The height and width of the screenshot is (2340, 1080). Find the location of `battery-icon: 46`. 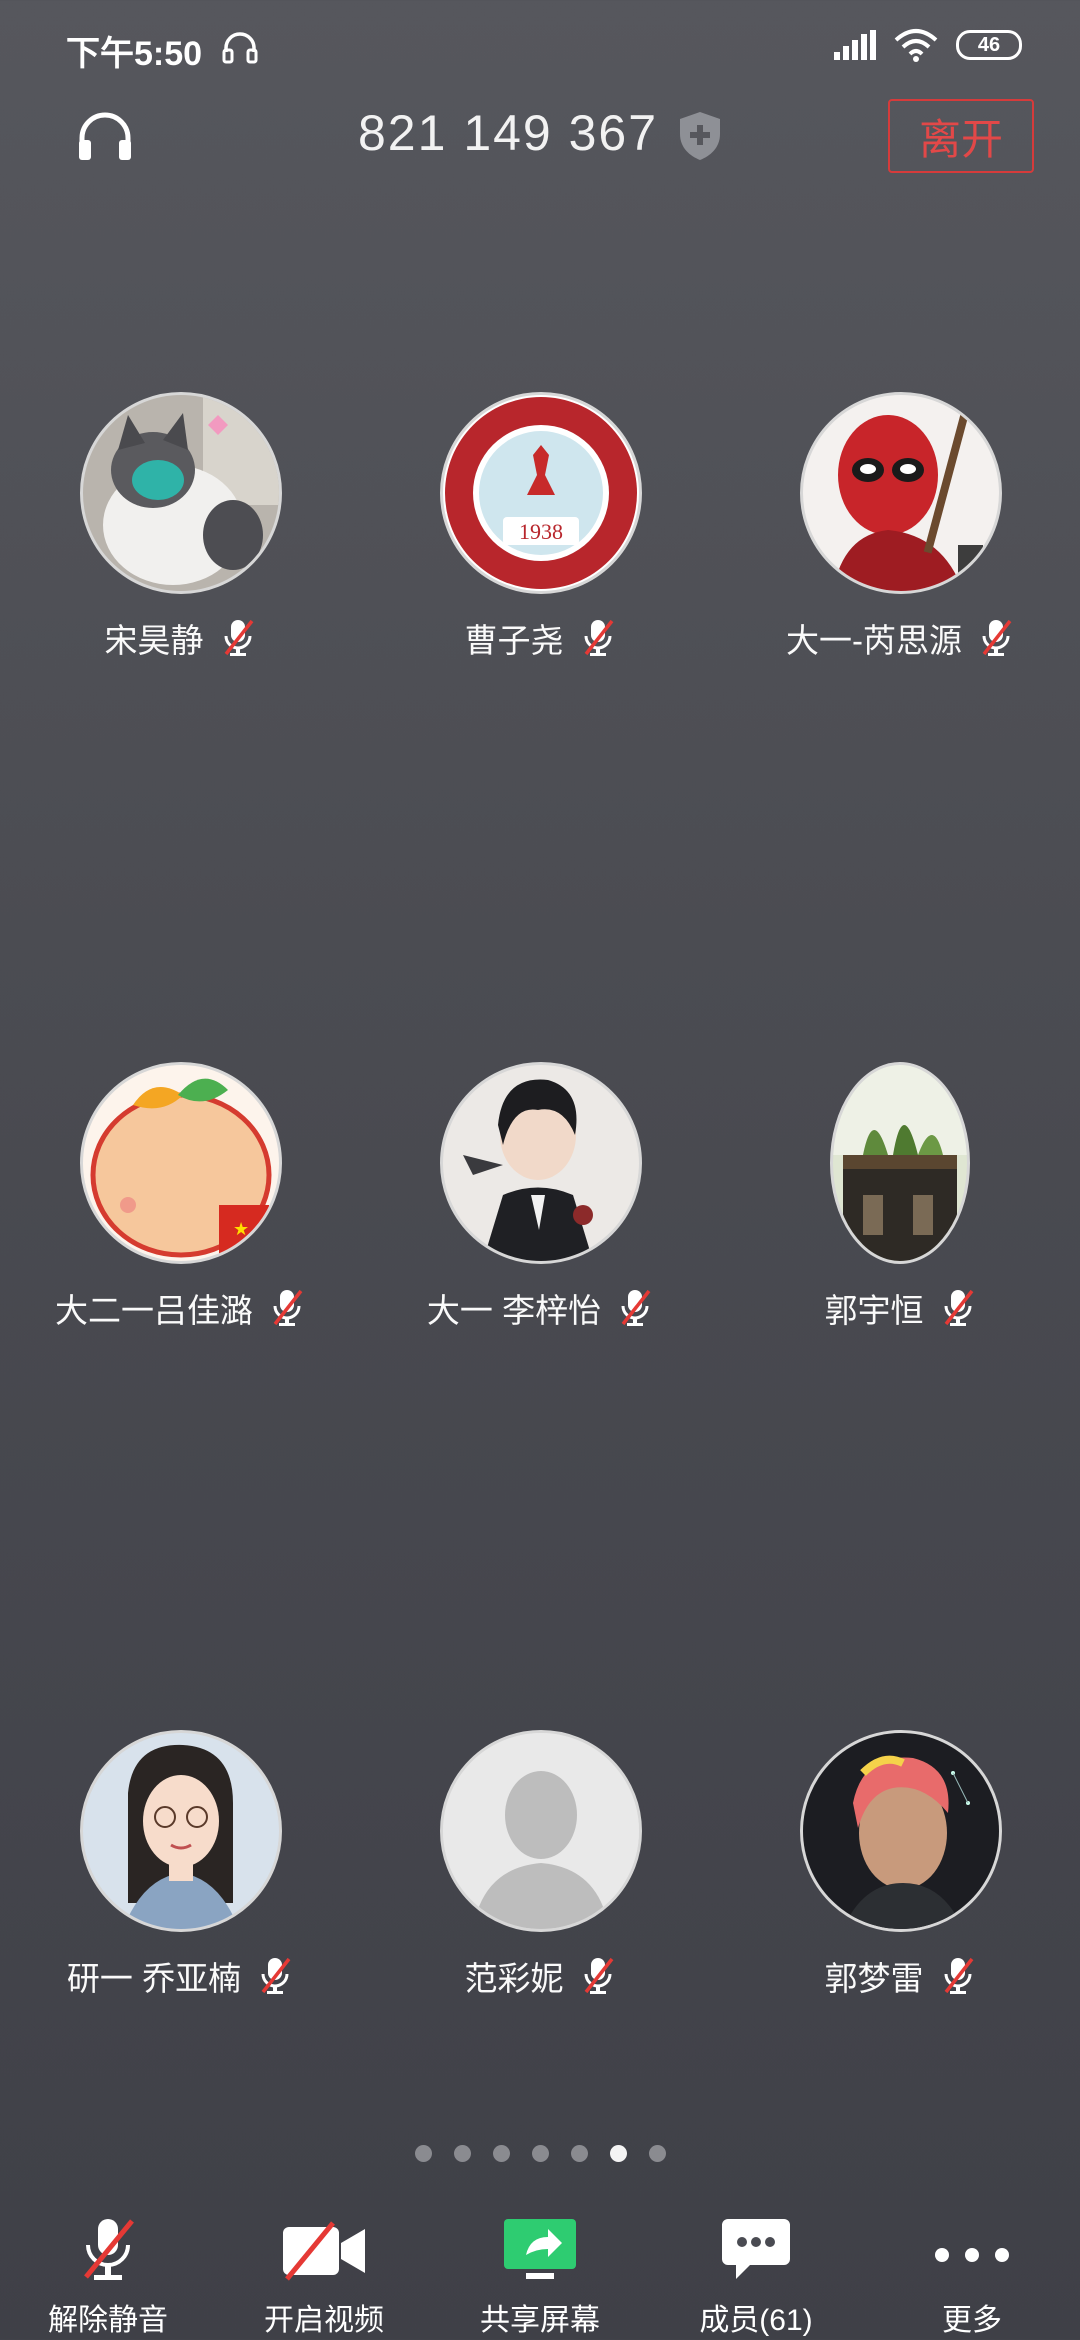

battery-icon: 46 is located at coordinates (989, 45).